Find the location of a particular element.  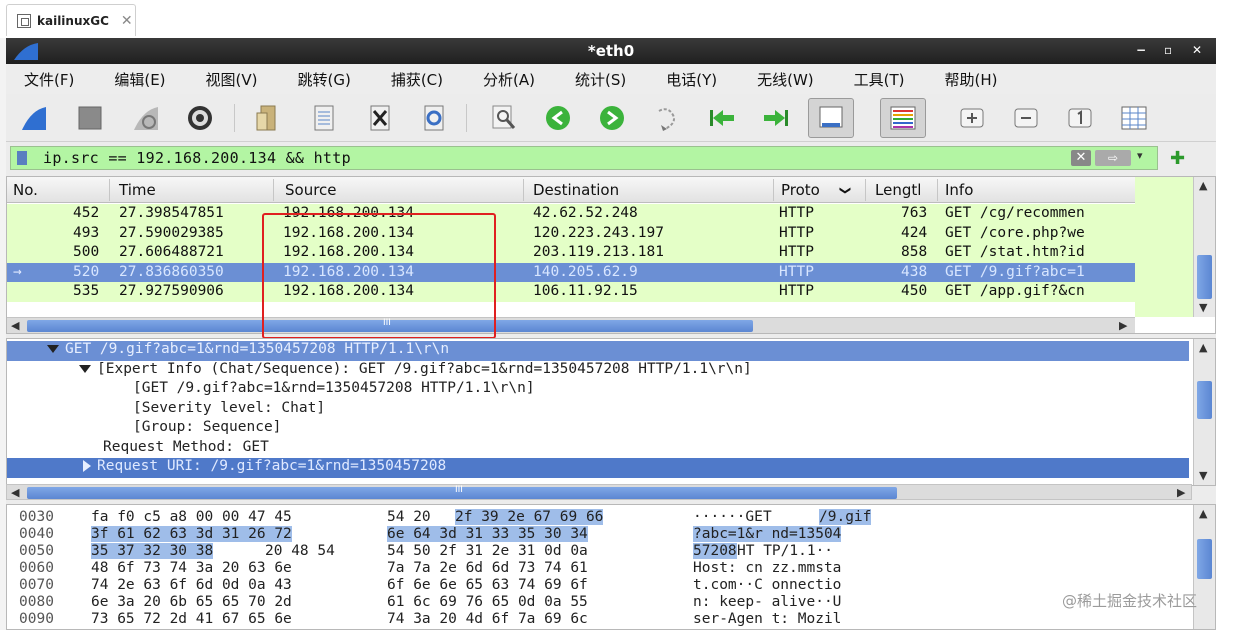

tab-close-icon: ✕ is located at coordinates (127, 21).